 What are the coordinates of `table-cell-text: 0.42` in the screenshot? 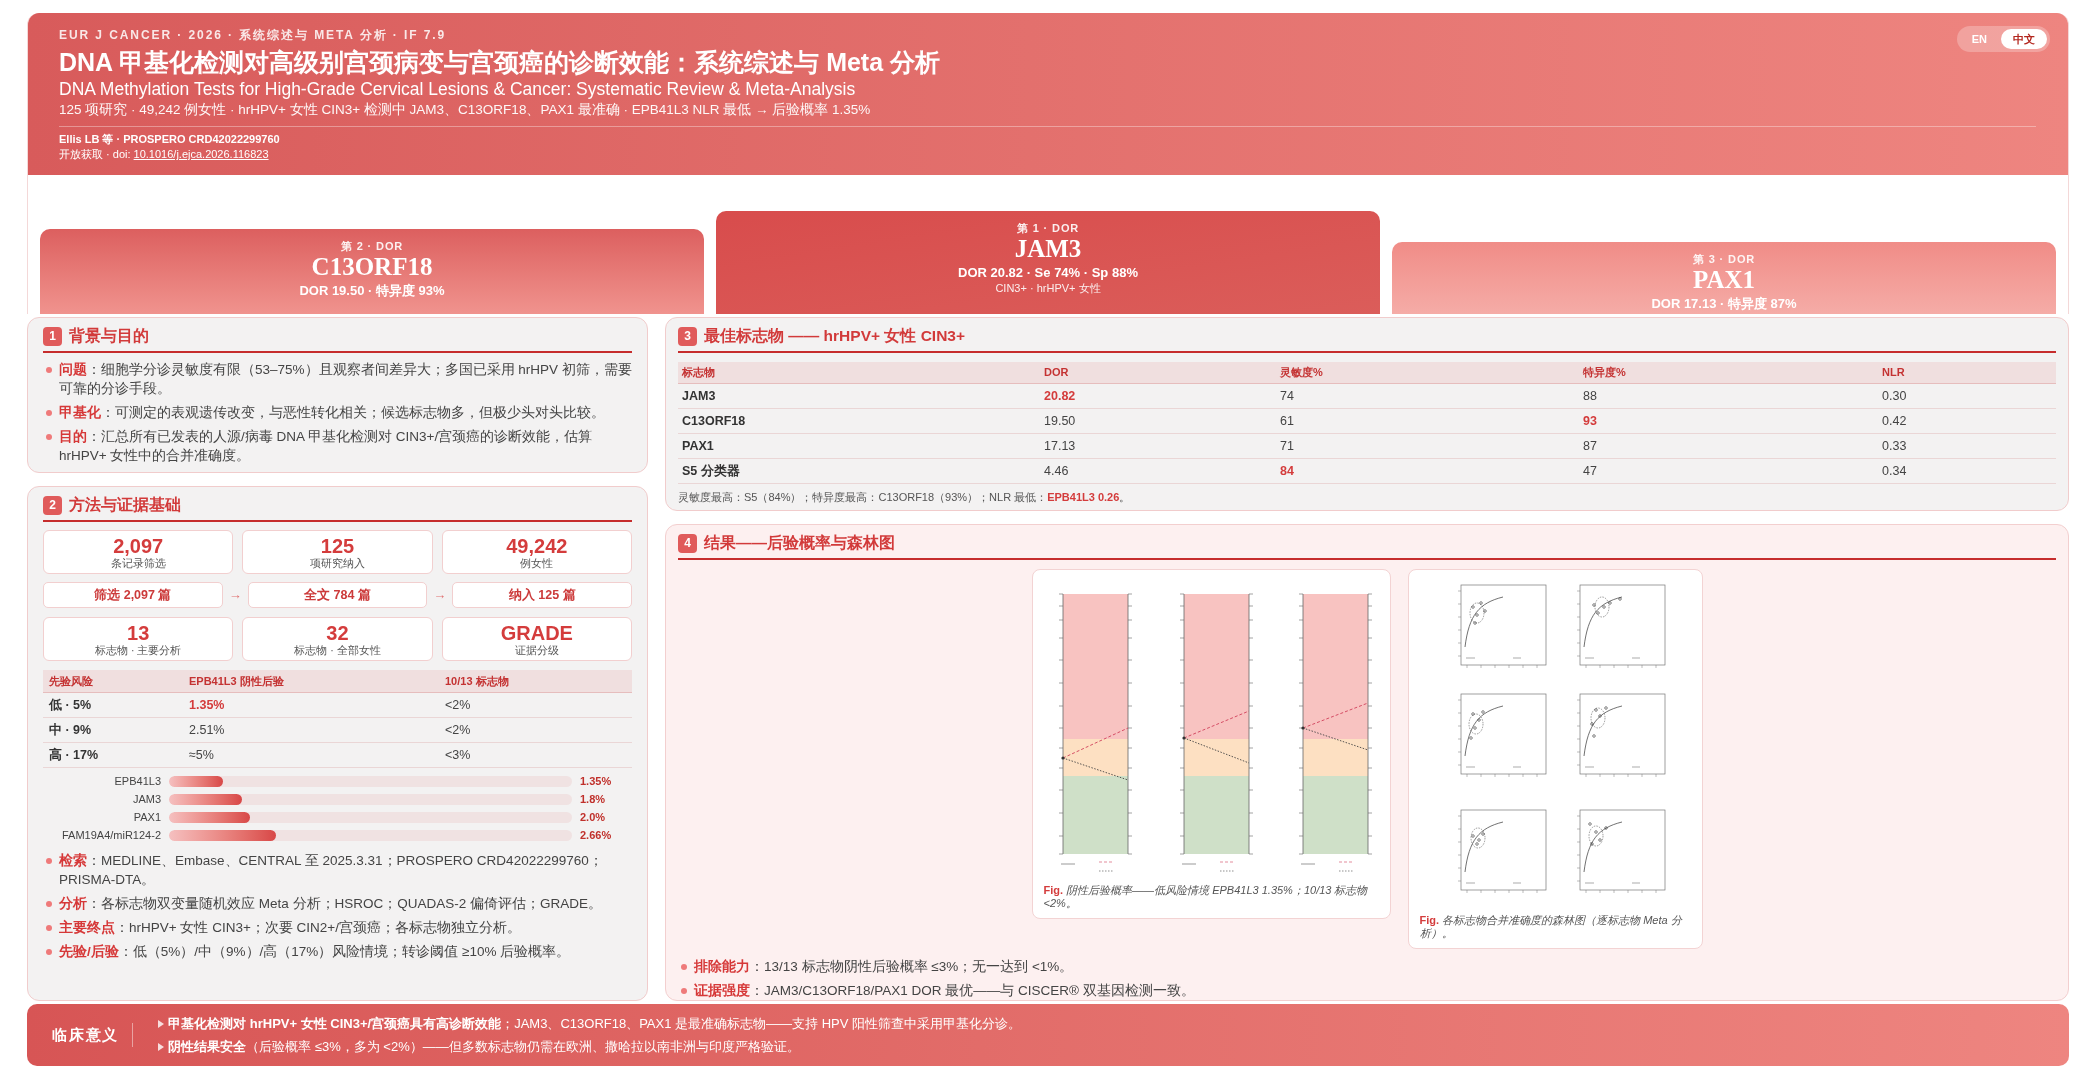 It's located at (1894, 421).